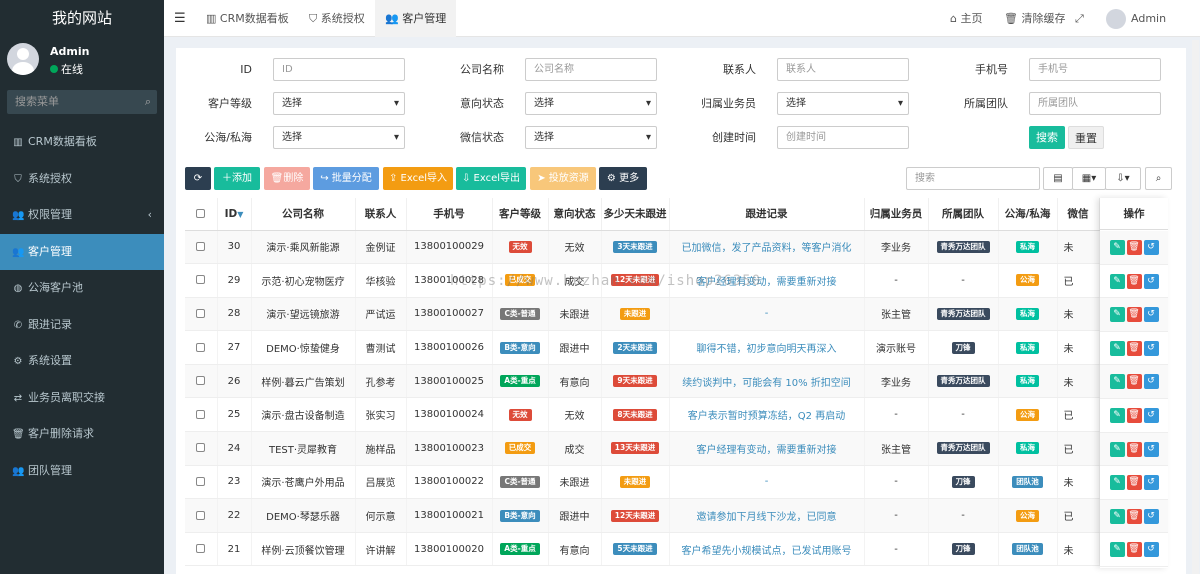  I want to click on more-button: ⚙ 更多, so click(623, 178).